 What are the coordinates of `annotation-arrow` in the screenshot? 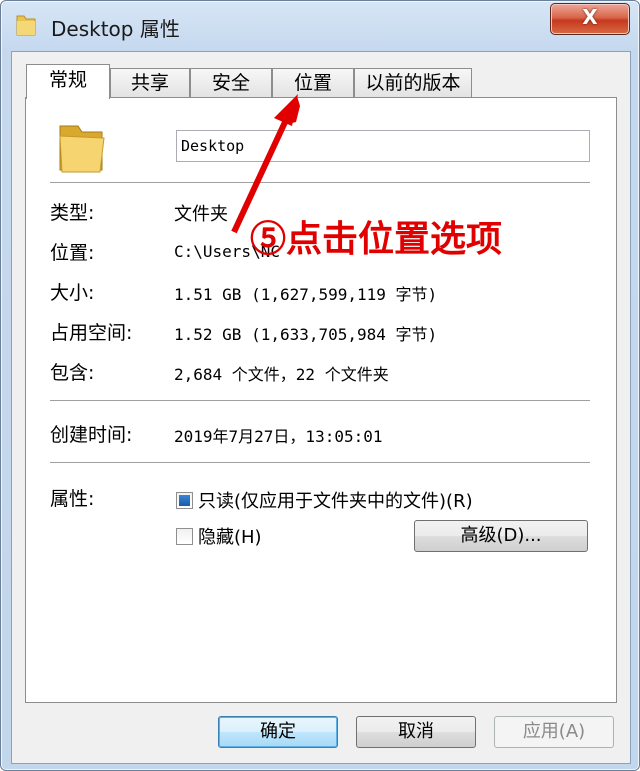 It's located at (265, 164).